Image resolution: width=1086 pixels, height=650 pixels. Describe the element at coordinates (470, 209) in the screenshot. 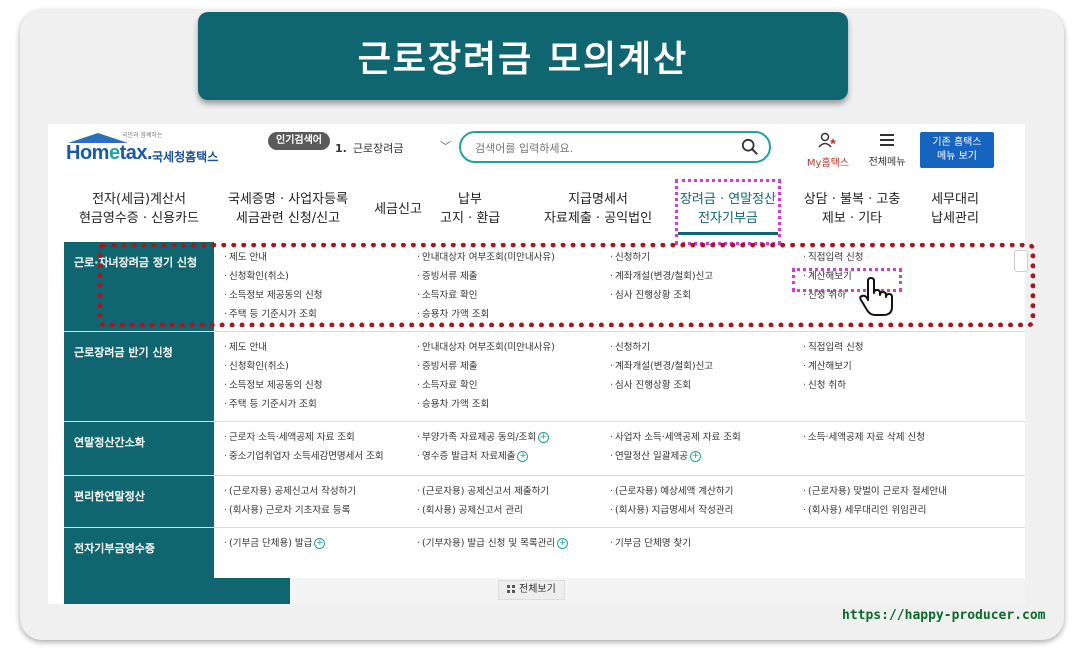

I see `nav-item-payment: 납부 고지 · 환급` at that location.